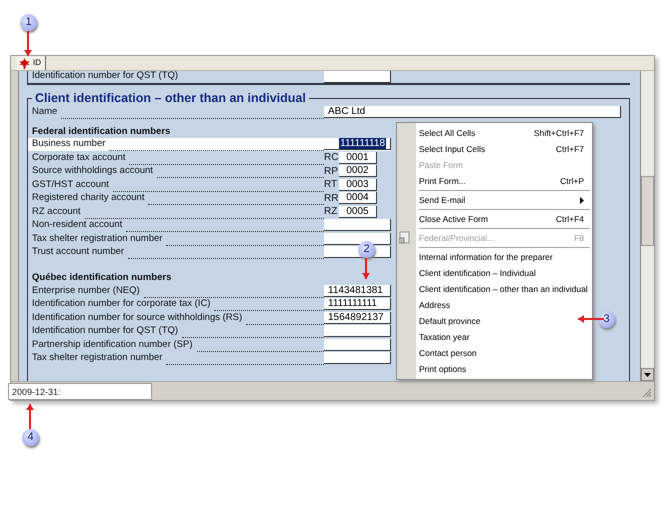 Image resolution: width=669 pixels, height=508 pixels. Describe the element at coordinates (494, 257) in the screenshot. I see `menu-item: Internal information for the preparer` at that location.